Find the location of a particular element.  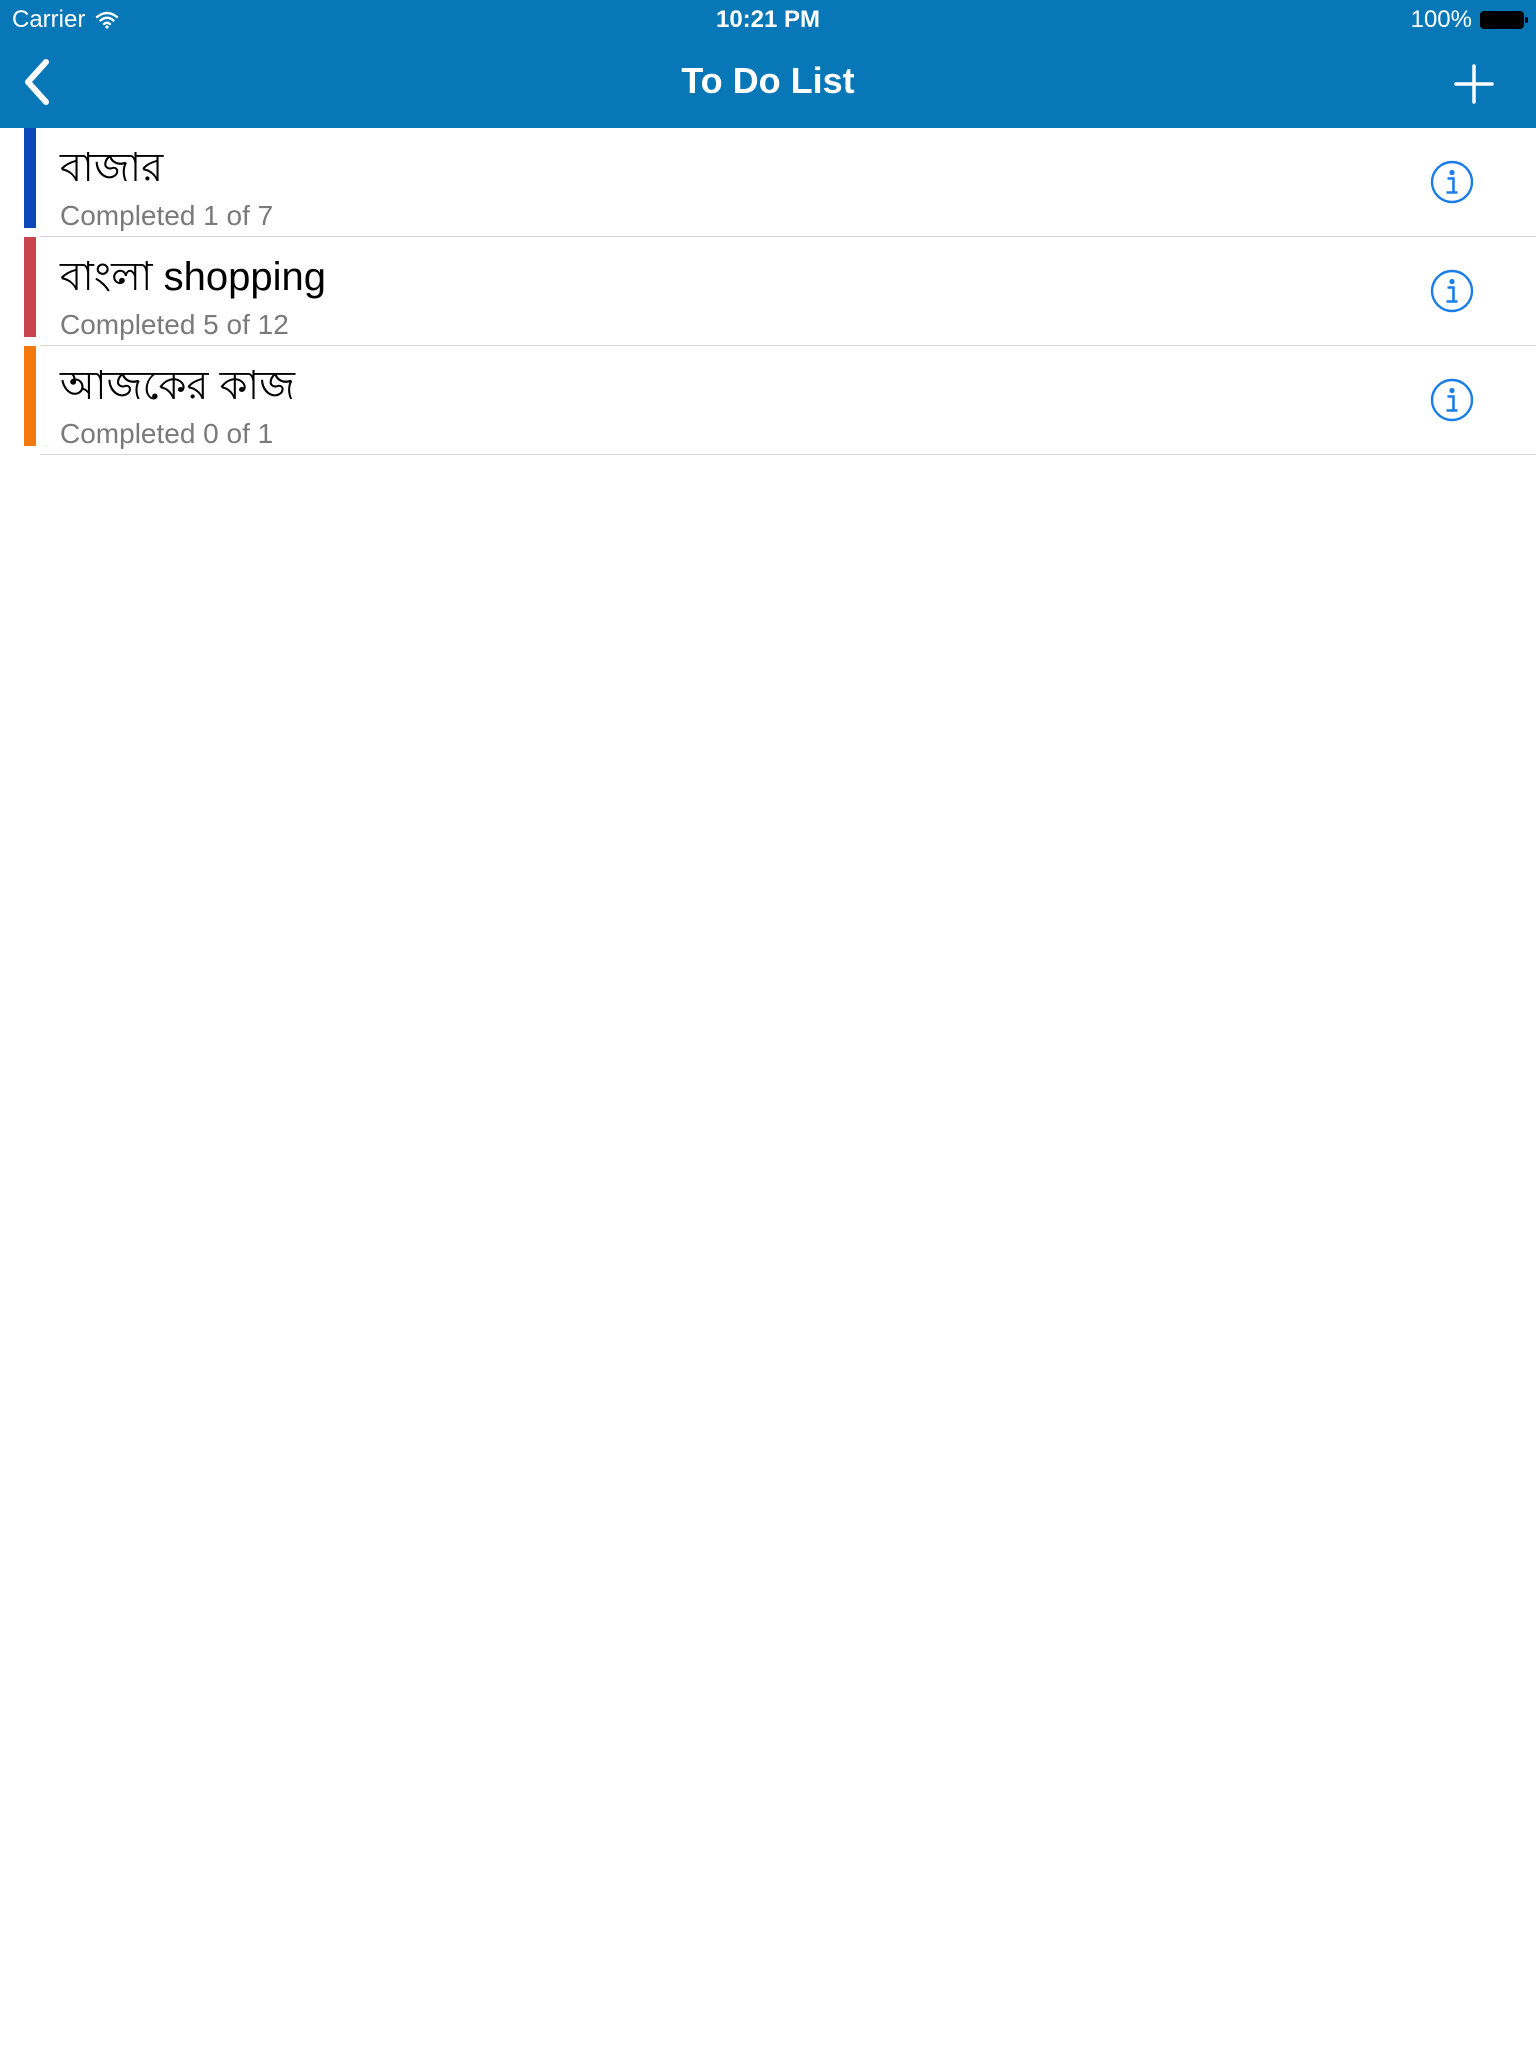

battery-indicator: 100% is located at coordinates (1469, 20).